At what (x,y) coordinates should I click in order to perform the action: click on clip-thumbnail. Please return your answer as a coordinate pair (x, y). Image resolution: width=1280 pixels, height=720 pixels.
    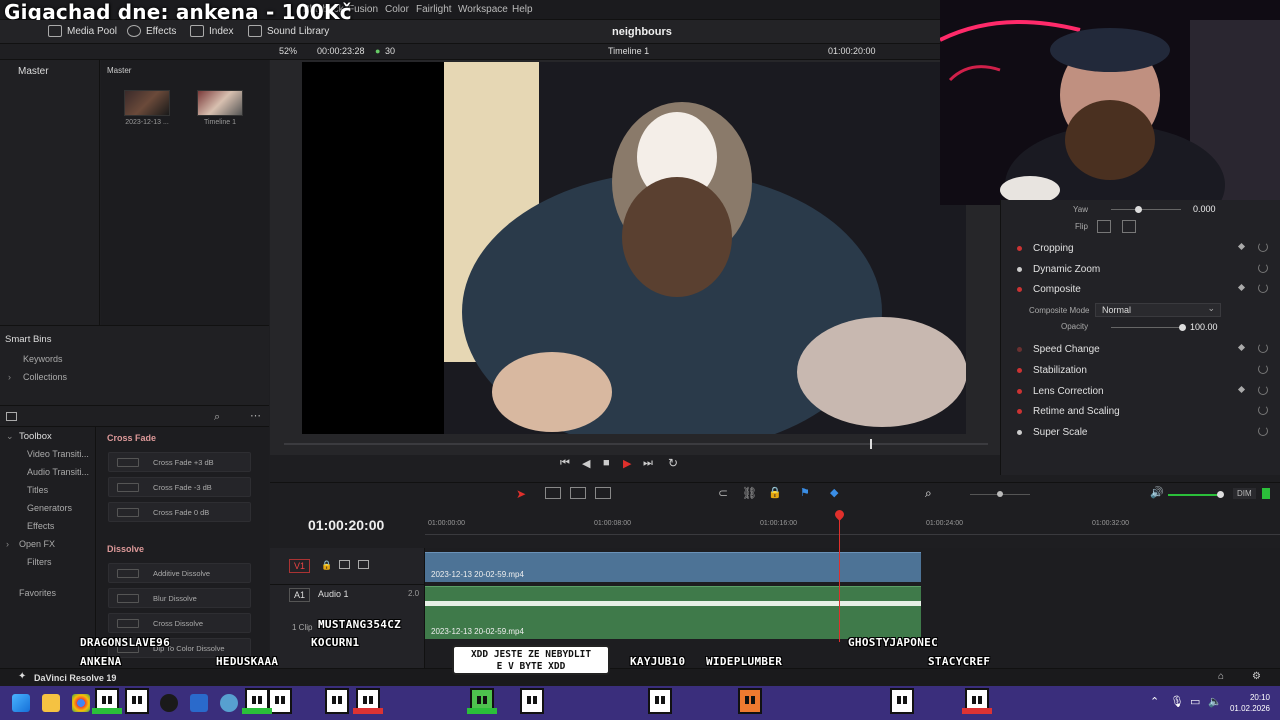
    Looking at the image, I should click on (147, 103).